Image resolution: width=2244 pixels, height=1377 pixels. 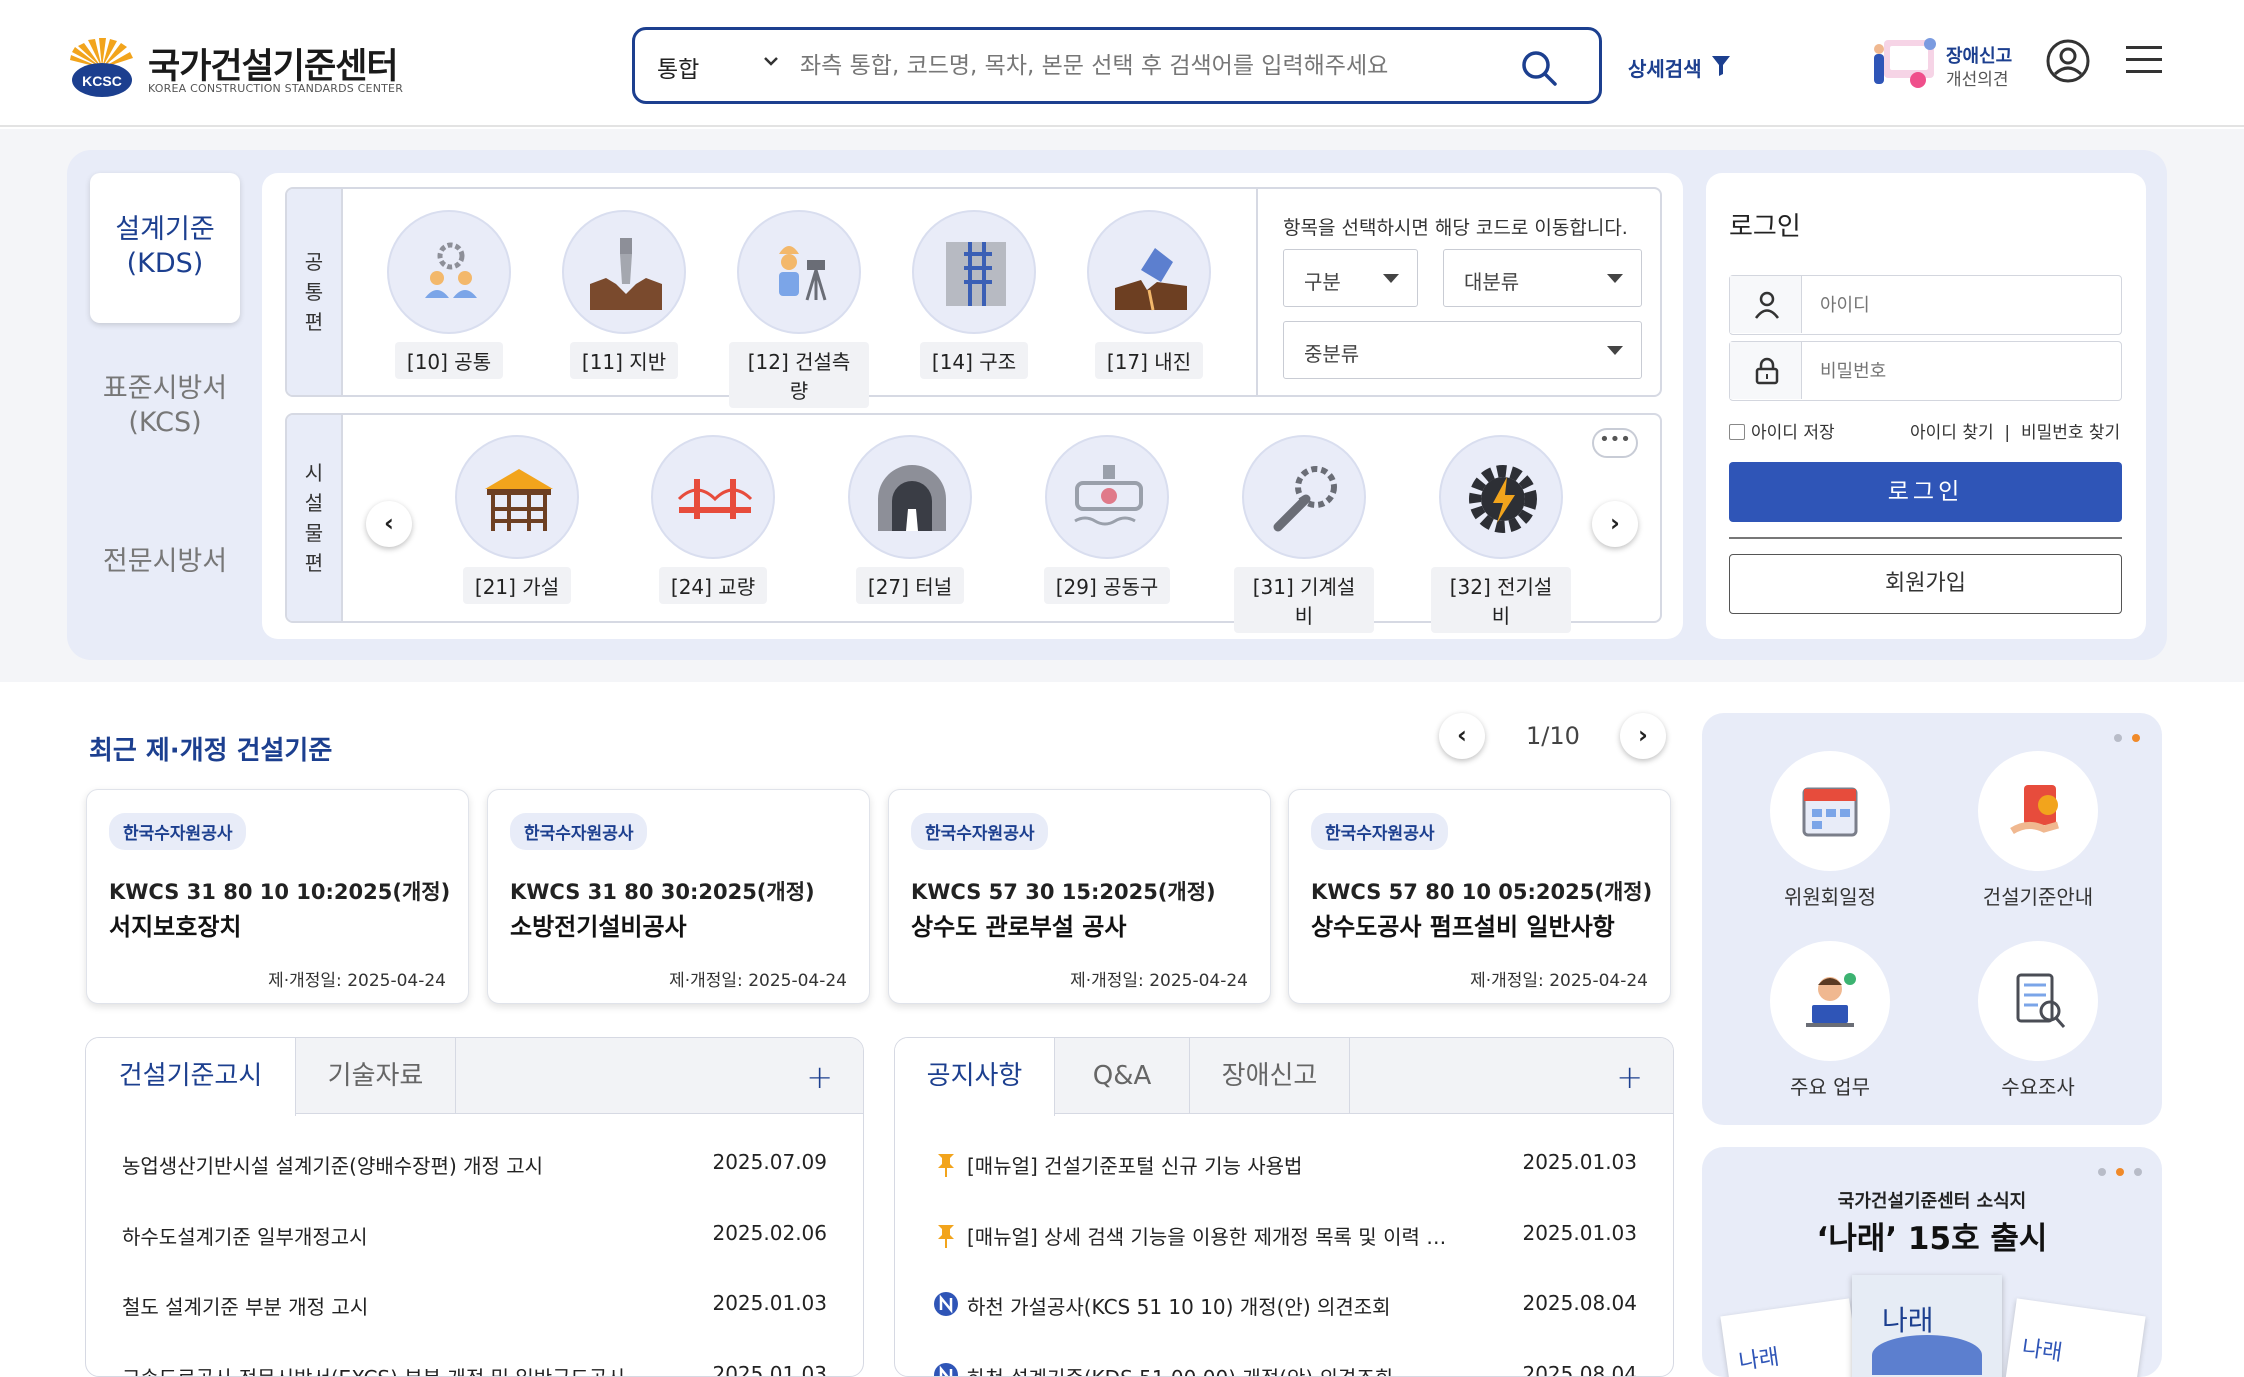 What do you see at coordinates (165, 412) in the screenshot?
I see `tab-kcs: 표준시방서 (KCS)` at bounding box center [165, 412].